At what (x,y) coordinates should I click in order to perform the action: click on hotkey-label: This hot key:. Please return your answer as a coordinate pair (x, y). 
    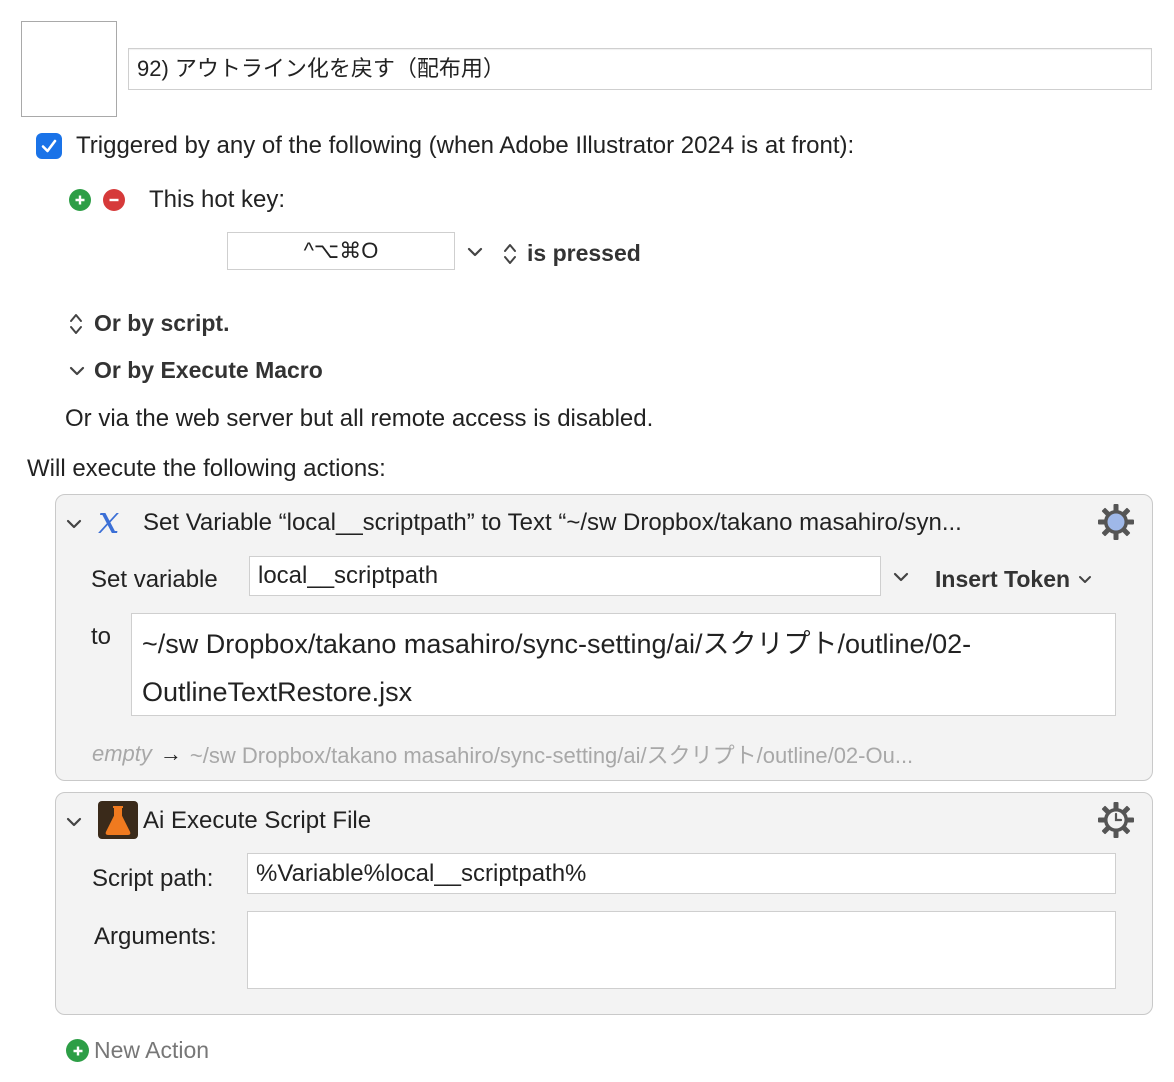
    Looking at the image, I should click on (217, 199).